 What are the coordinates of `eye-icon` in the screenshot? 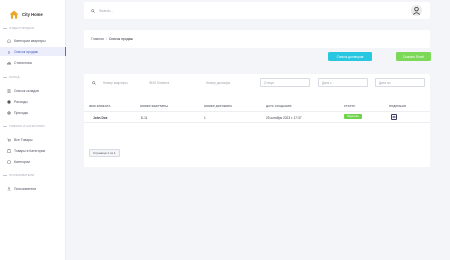 It's located at (394, 117).